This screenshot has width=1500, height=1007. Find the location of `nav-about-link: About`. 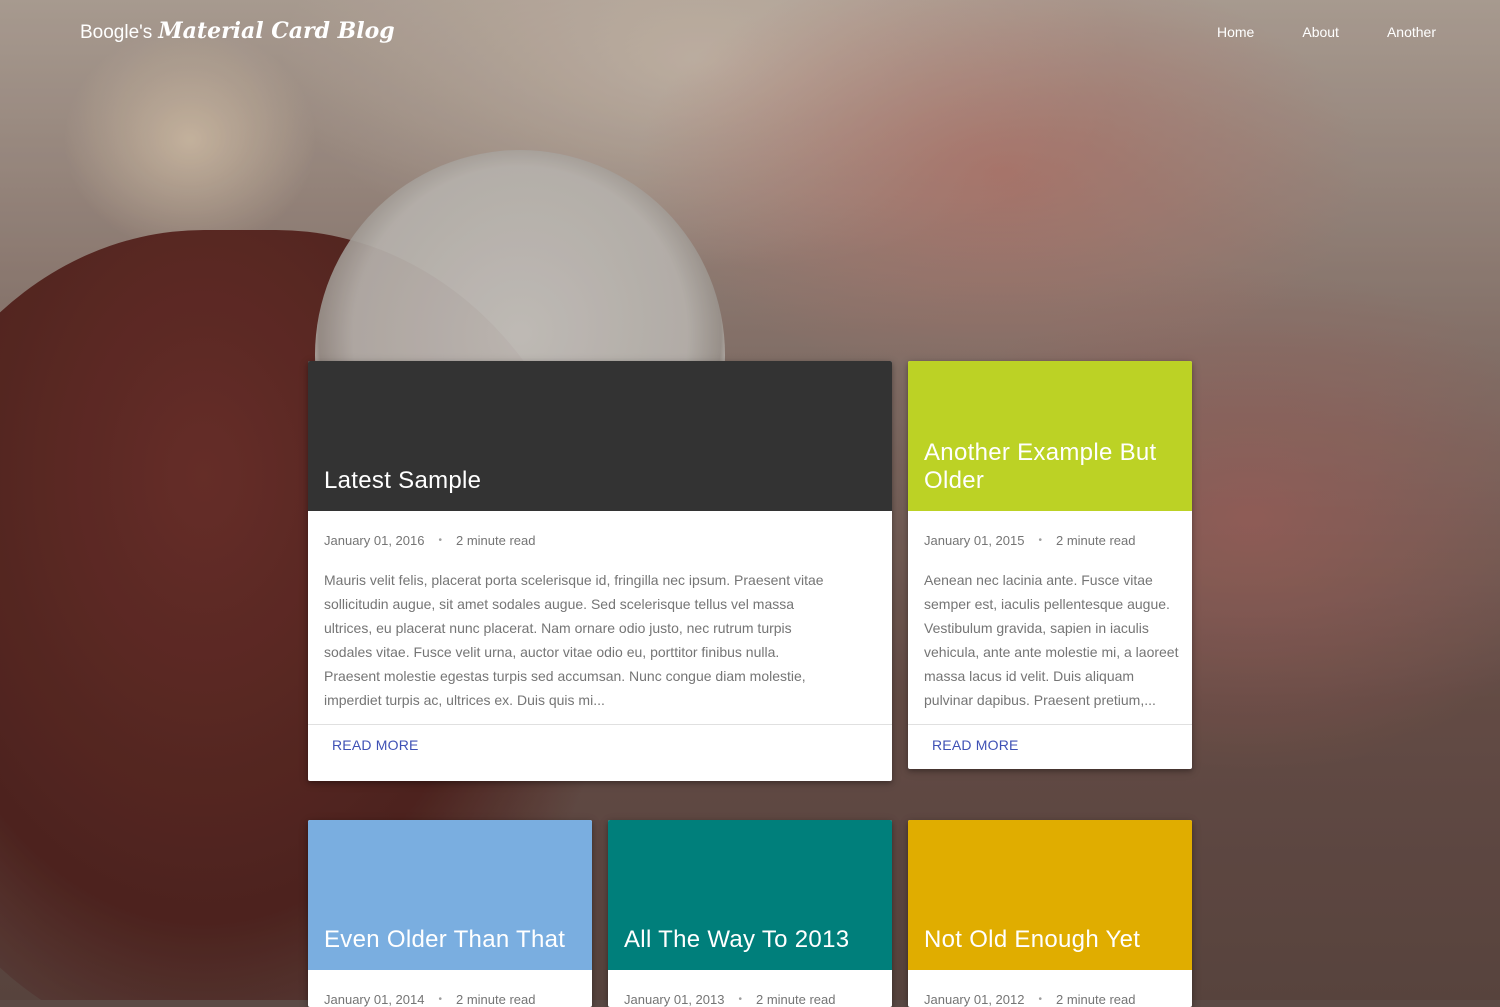

nav-about-link: About is located at coordinates (1320, 32).